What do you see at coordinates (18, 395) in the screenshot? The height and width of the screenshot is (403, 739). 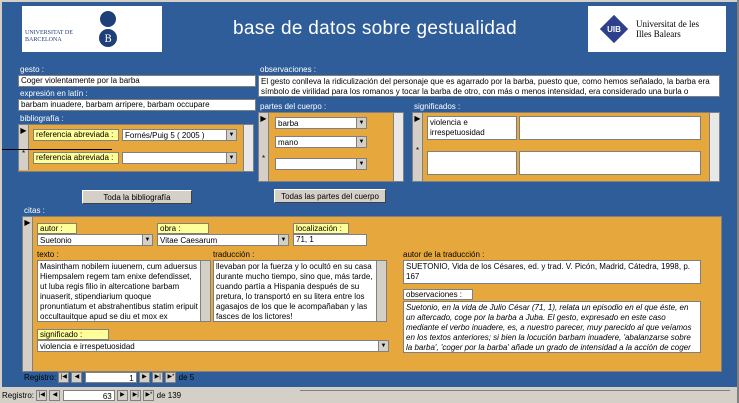 I see `outer-registro-label: Registro:` at bounding box center [18, 395].